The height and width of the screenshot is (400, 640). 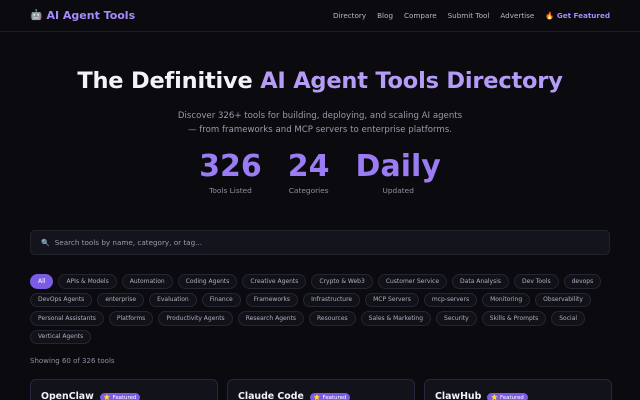 I want to click on category-chip: Productivity Agents, so click(x=195, y=318).